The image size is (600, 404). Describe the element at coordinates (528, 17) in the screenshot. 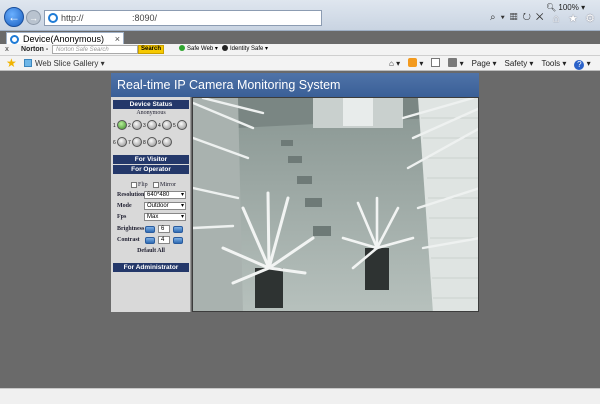

I see `refresh-icon: ↻` at that location.